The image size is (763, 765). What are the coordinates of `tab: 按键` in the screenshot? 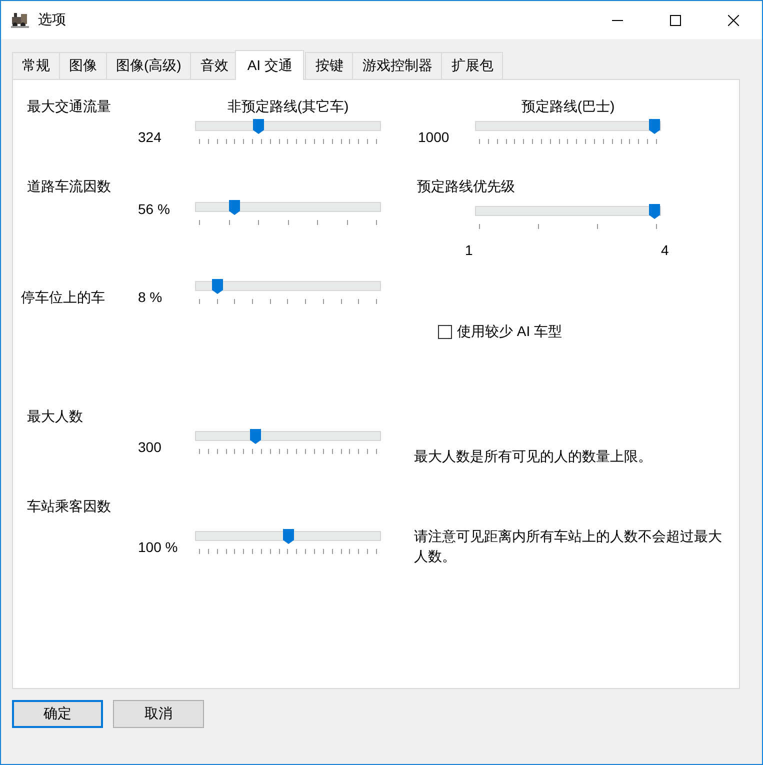 It's located at (329, 65).